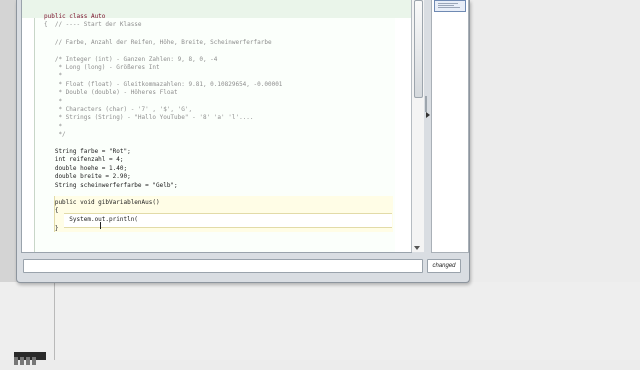 The width and height of the screenshot is (640, 370). I want to click on code-line: }, so click(51, 228).